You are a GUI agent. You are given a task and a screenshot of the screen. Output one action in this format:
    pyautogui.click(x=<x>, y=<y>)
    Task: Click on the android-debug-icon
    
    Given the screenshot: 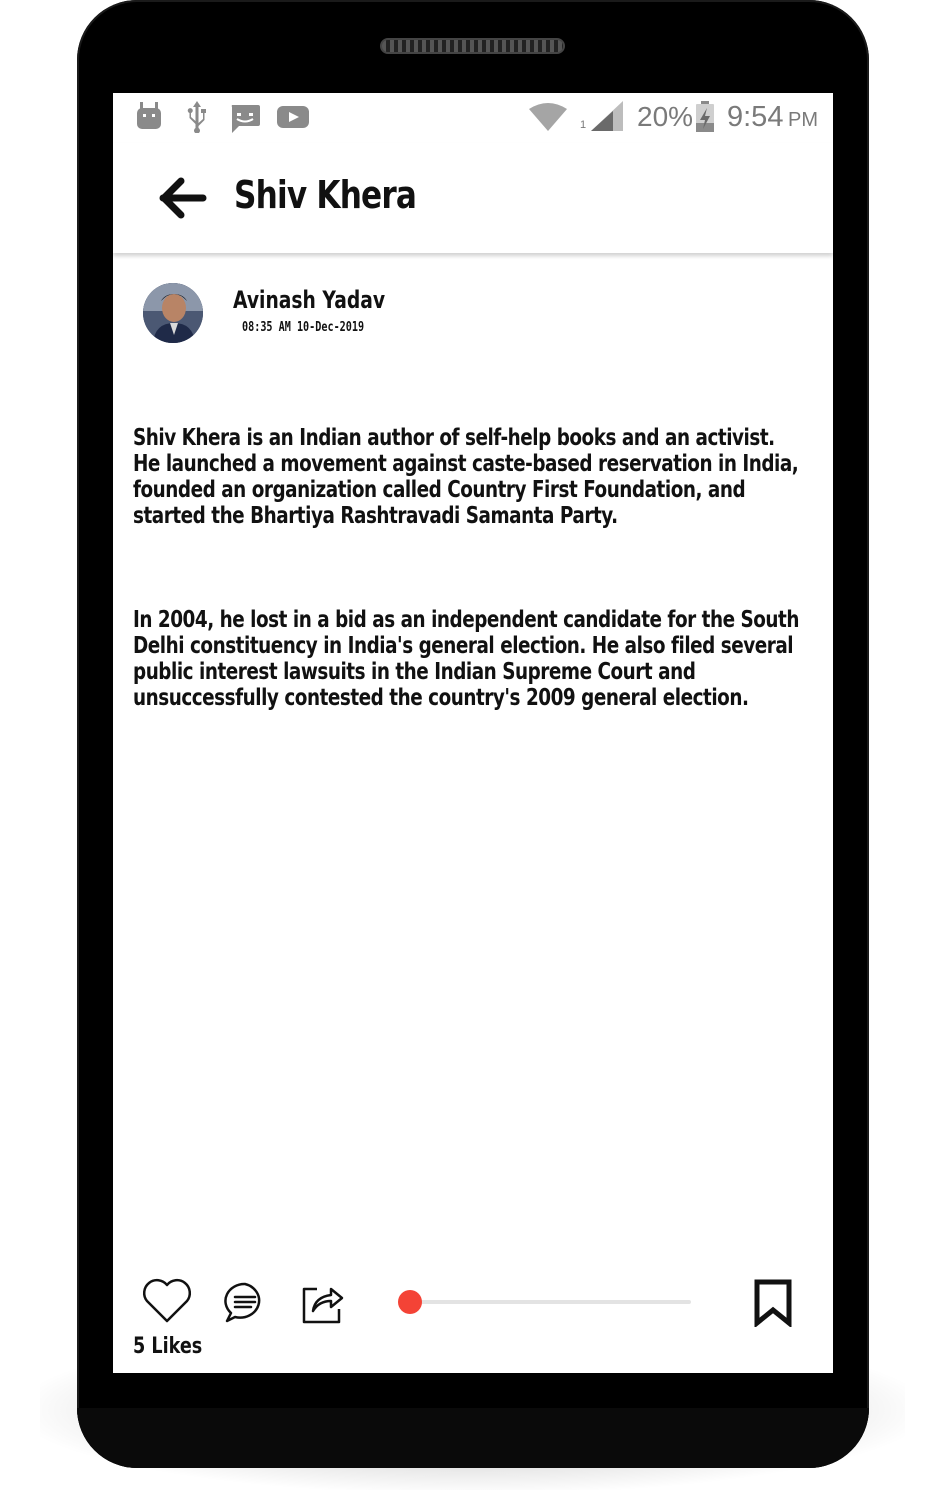 What is the action you would take?
    pyautogui.click(x=149, y=118)
    